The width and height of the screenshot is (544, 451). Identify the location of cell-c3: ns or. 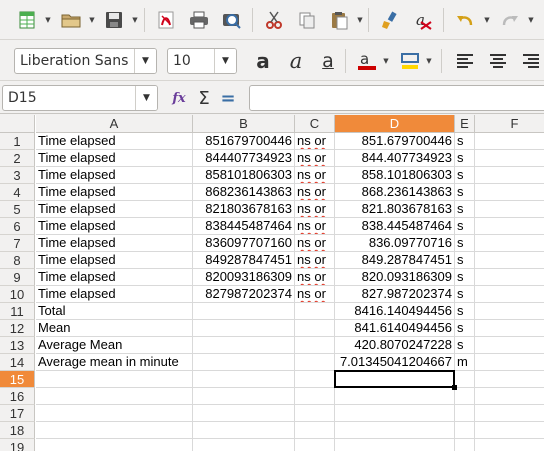
(315, 175).